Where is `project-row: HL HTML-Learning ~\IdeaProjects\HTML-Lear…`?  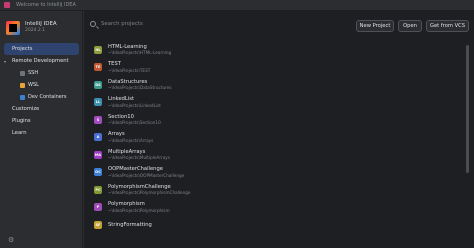
project-row: HL HTML-Learning ~\IdeaProjects\HTML-Lear… is located at coordinates (274, 50).